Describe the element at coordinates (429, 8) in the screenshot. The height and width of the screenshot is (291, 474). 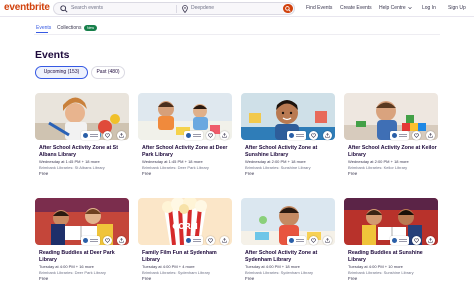
I see `nav-log-in: Log In` at that location.